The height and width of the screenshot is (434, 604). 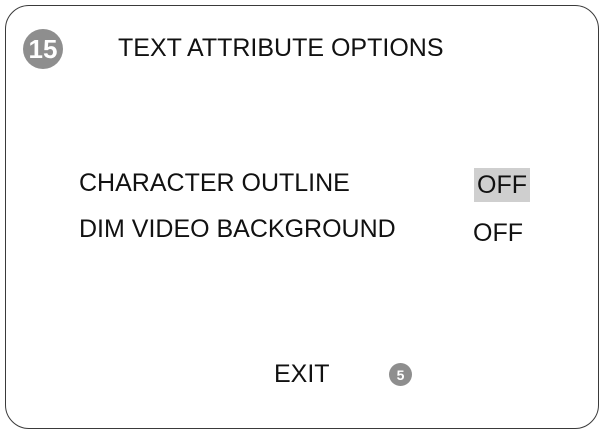 I want to click on exit-key-badge: 5, so click(x=400, y=374).